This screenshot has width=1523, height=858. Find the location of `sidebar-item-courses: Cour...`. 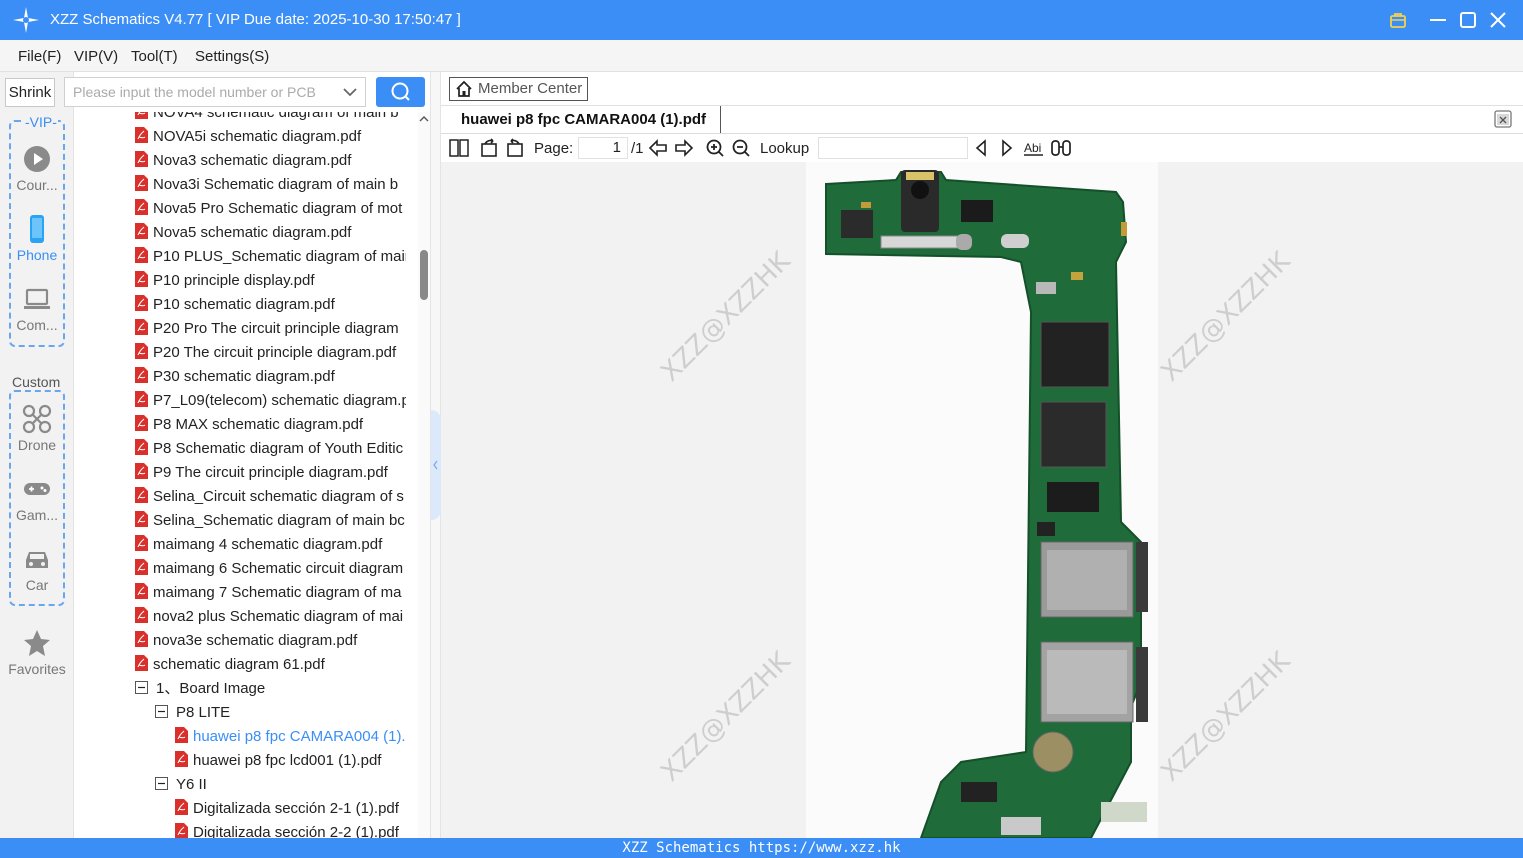

sidebar-item-courses: Cour... is located at coordinates (37, 168).